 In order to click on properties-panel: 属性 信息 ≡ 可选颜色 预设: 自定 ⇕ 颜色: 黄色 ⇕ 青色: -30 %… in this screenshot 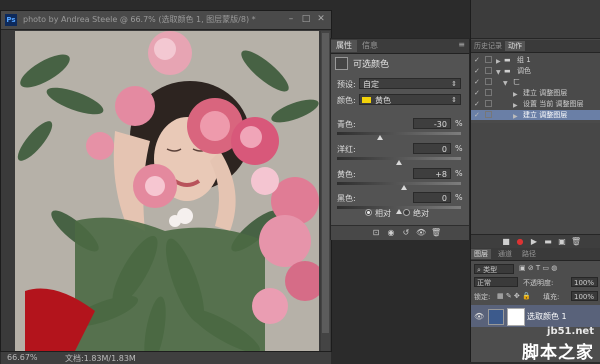, I will do `click(400, 139)`.